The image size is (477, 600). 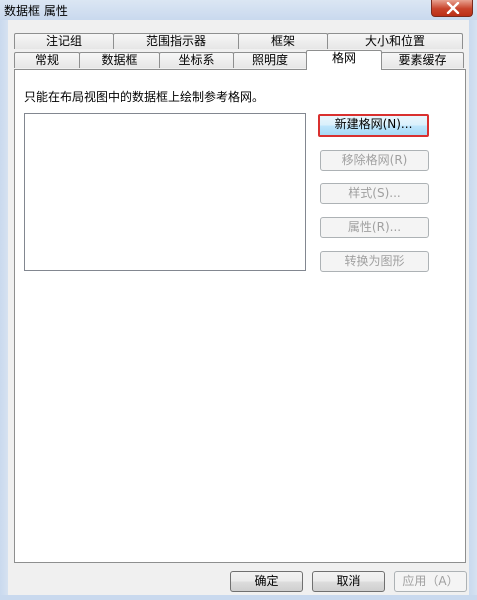 What do you see at coordinates (270, 60) in the screenshot?
I see `tab-illumination: 照明度` at bounding box center [270, 60].